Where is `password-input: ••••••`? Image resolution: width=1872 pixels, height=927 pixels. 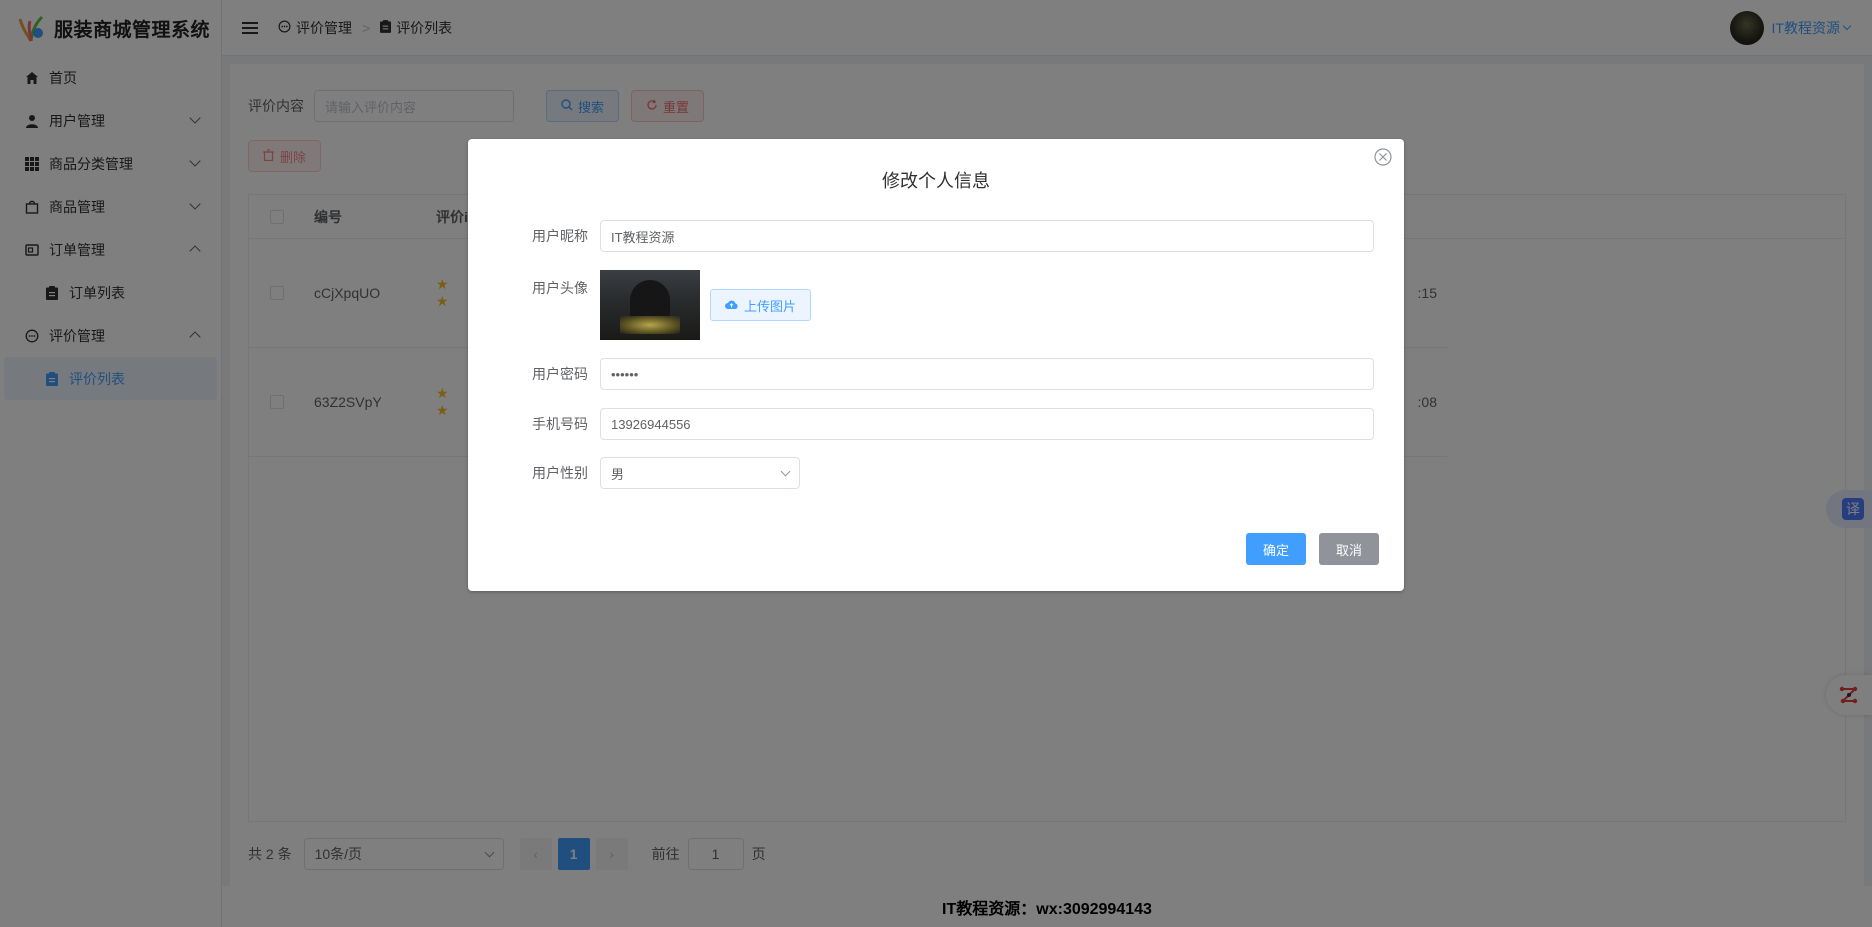
password-input: •••••• is located at coordinates (987, 374).